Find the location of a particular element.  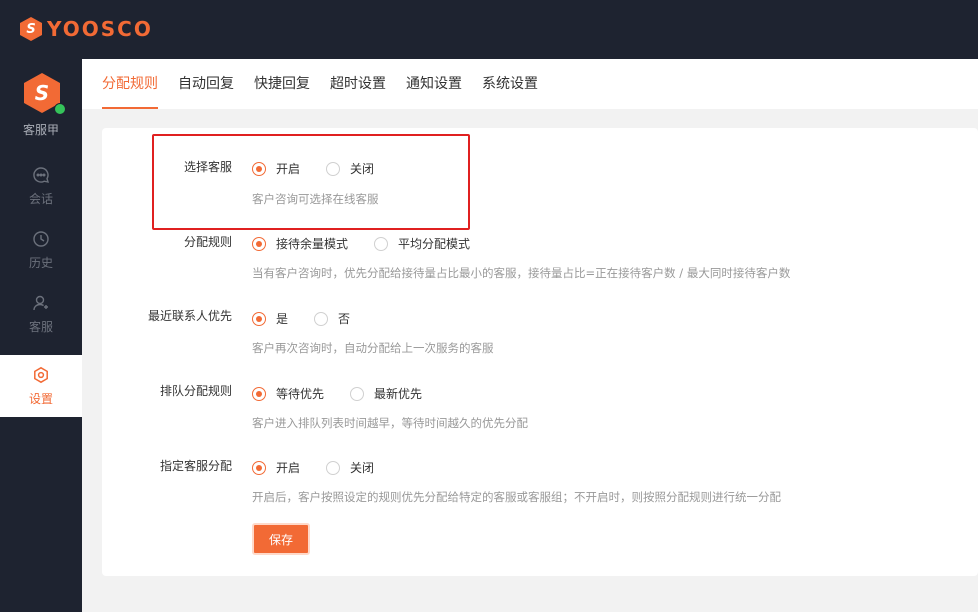

radio-label: 接待余量模式 is located at coordinates (312, 244).